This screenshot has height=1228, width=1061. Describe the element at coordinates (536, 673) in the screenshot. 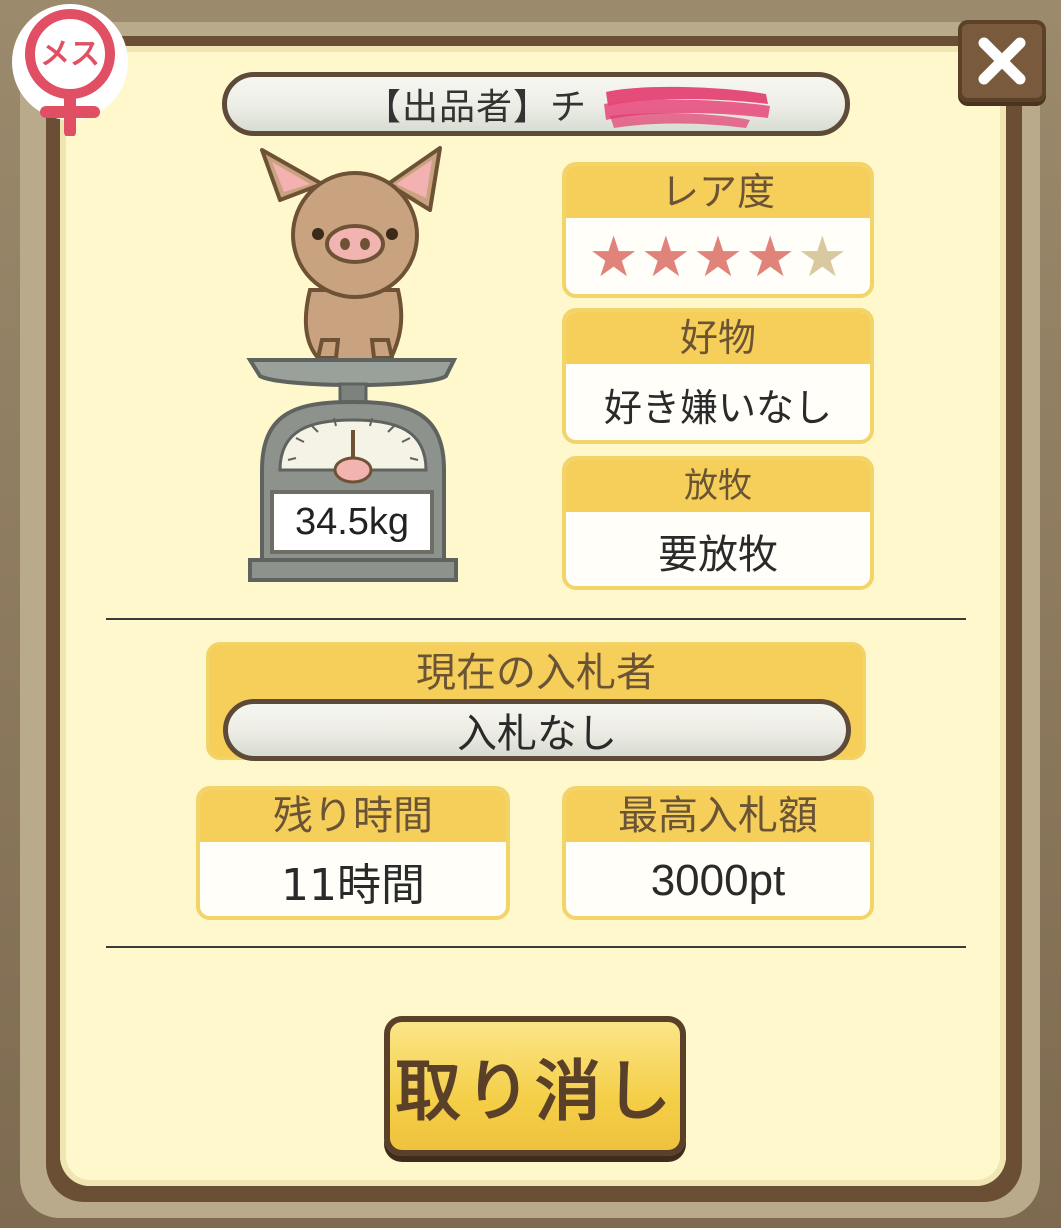

I see `current-bidder-title: 現在の入札者` at that location.